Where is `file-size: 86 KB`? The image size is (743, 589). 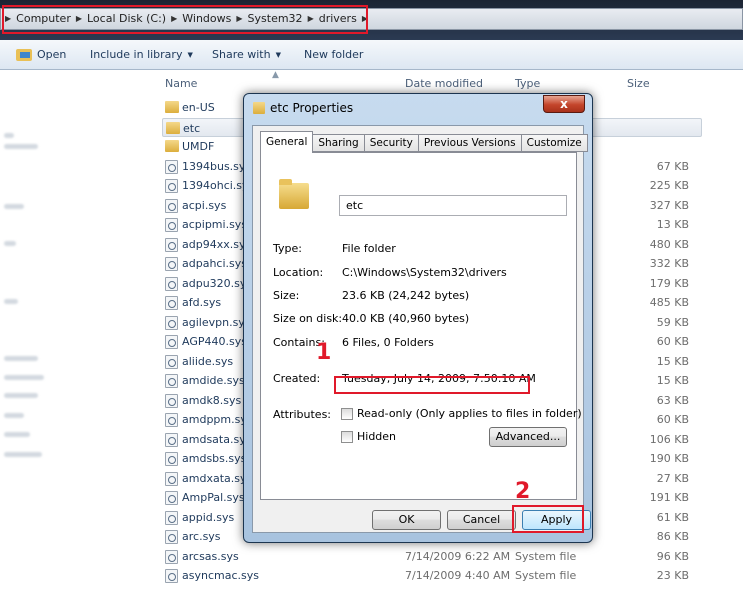
file-size: 86 KB is located at coordinates (672, 536).